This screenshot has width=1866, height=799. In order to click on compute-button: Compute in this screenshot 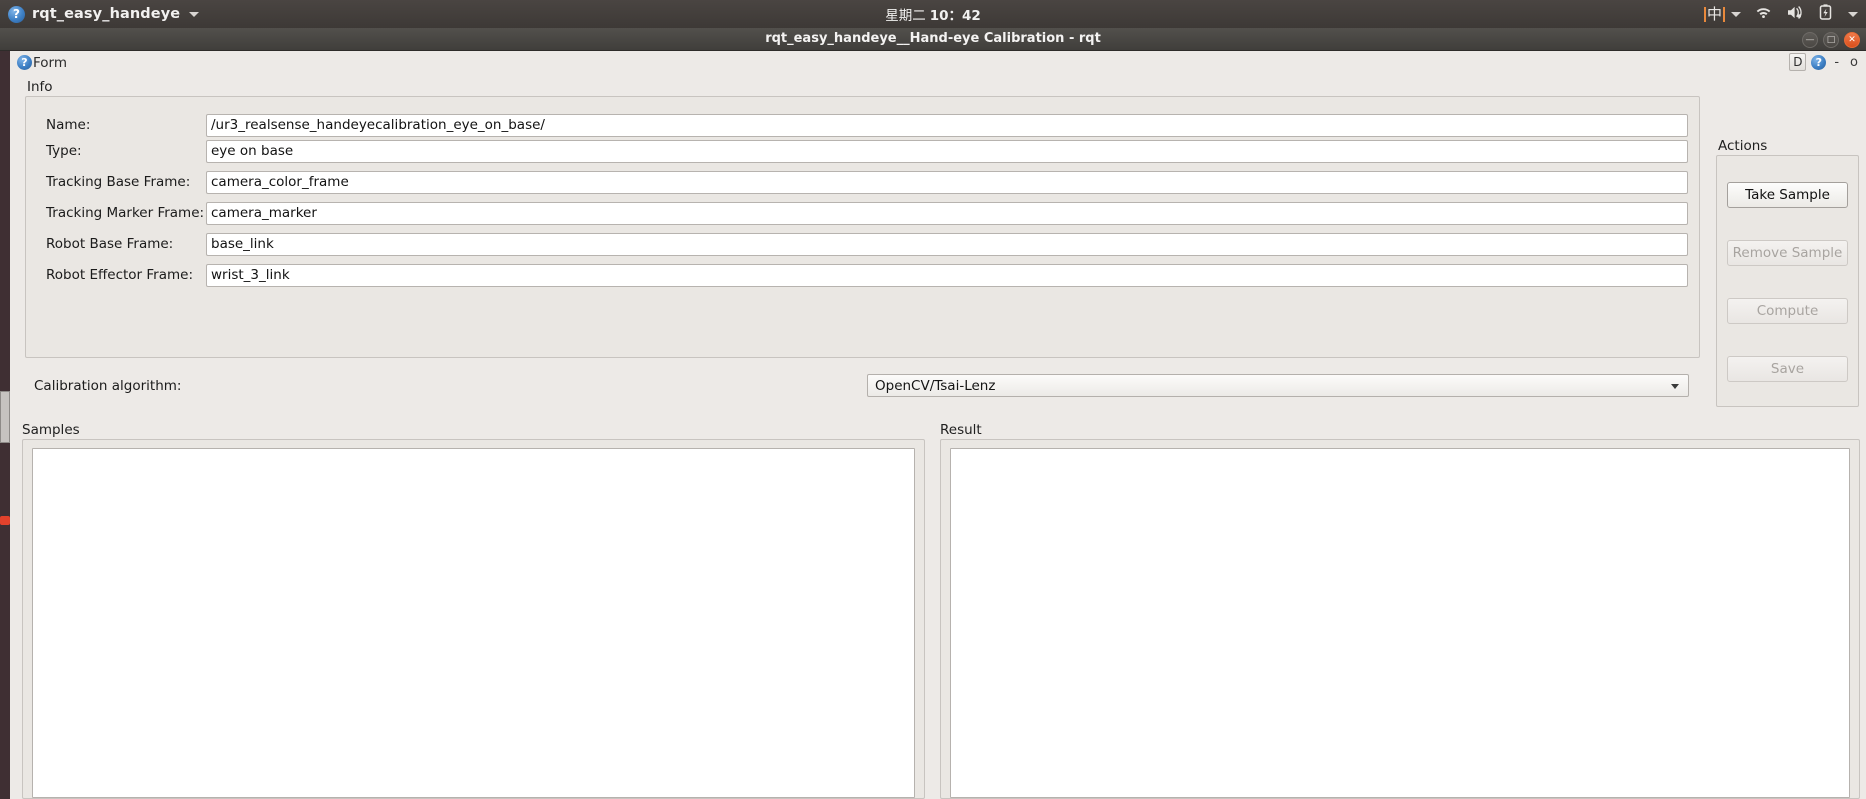, I will do `click(1787, 311)`.